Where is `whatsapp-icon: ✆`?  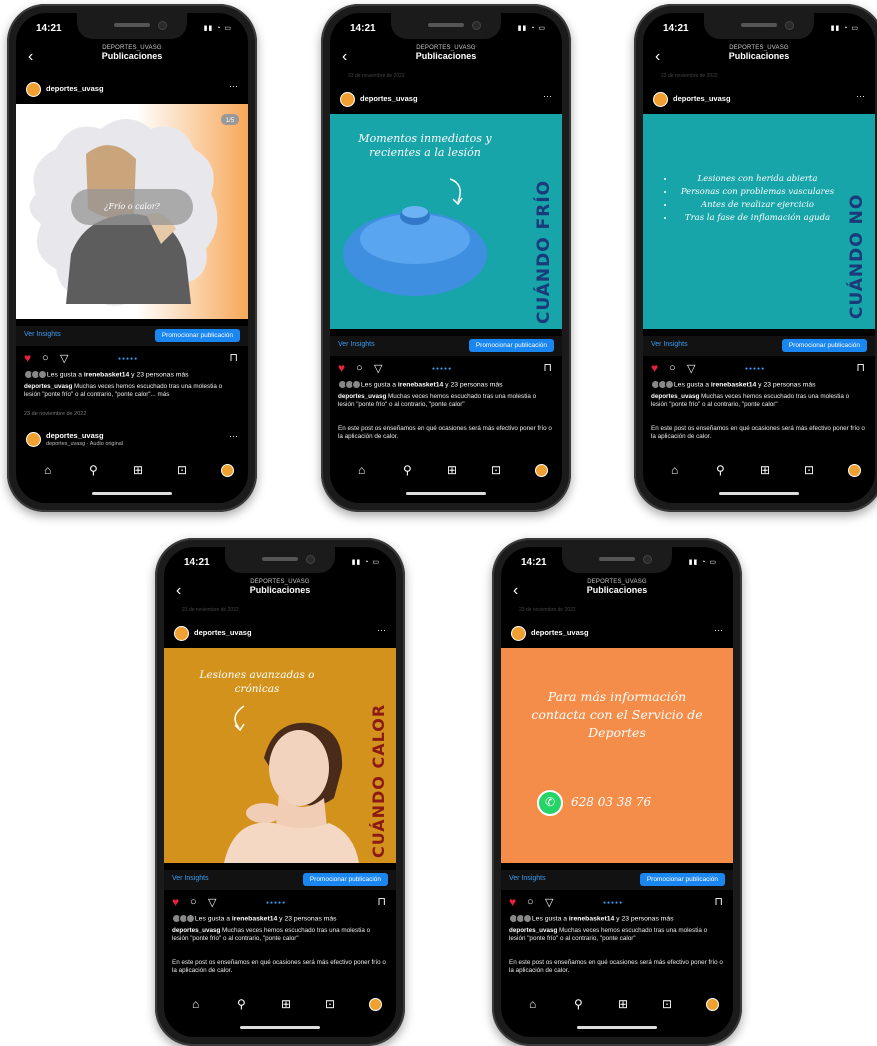 whatsapp-icon: ✆ is located at coordinates (550, 803).